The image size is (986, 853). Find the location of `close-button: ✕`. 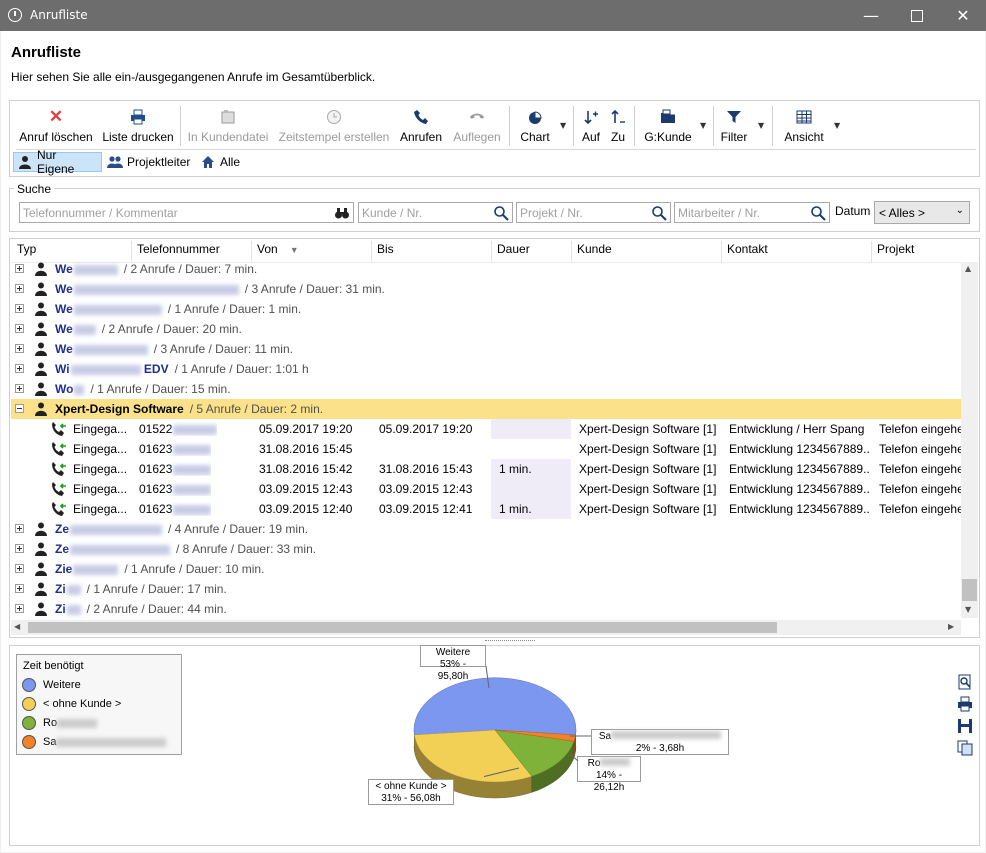

close-button: ✕ is located at coordinates (963, 15).